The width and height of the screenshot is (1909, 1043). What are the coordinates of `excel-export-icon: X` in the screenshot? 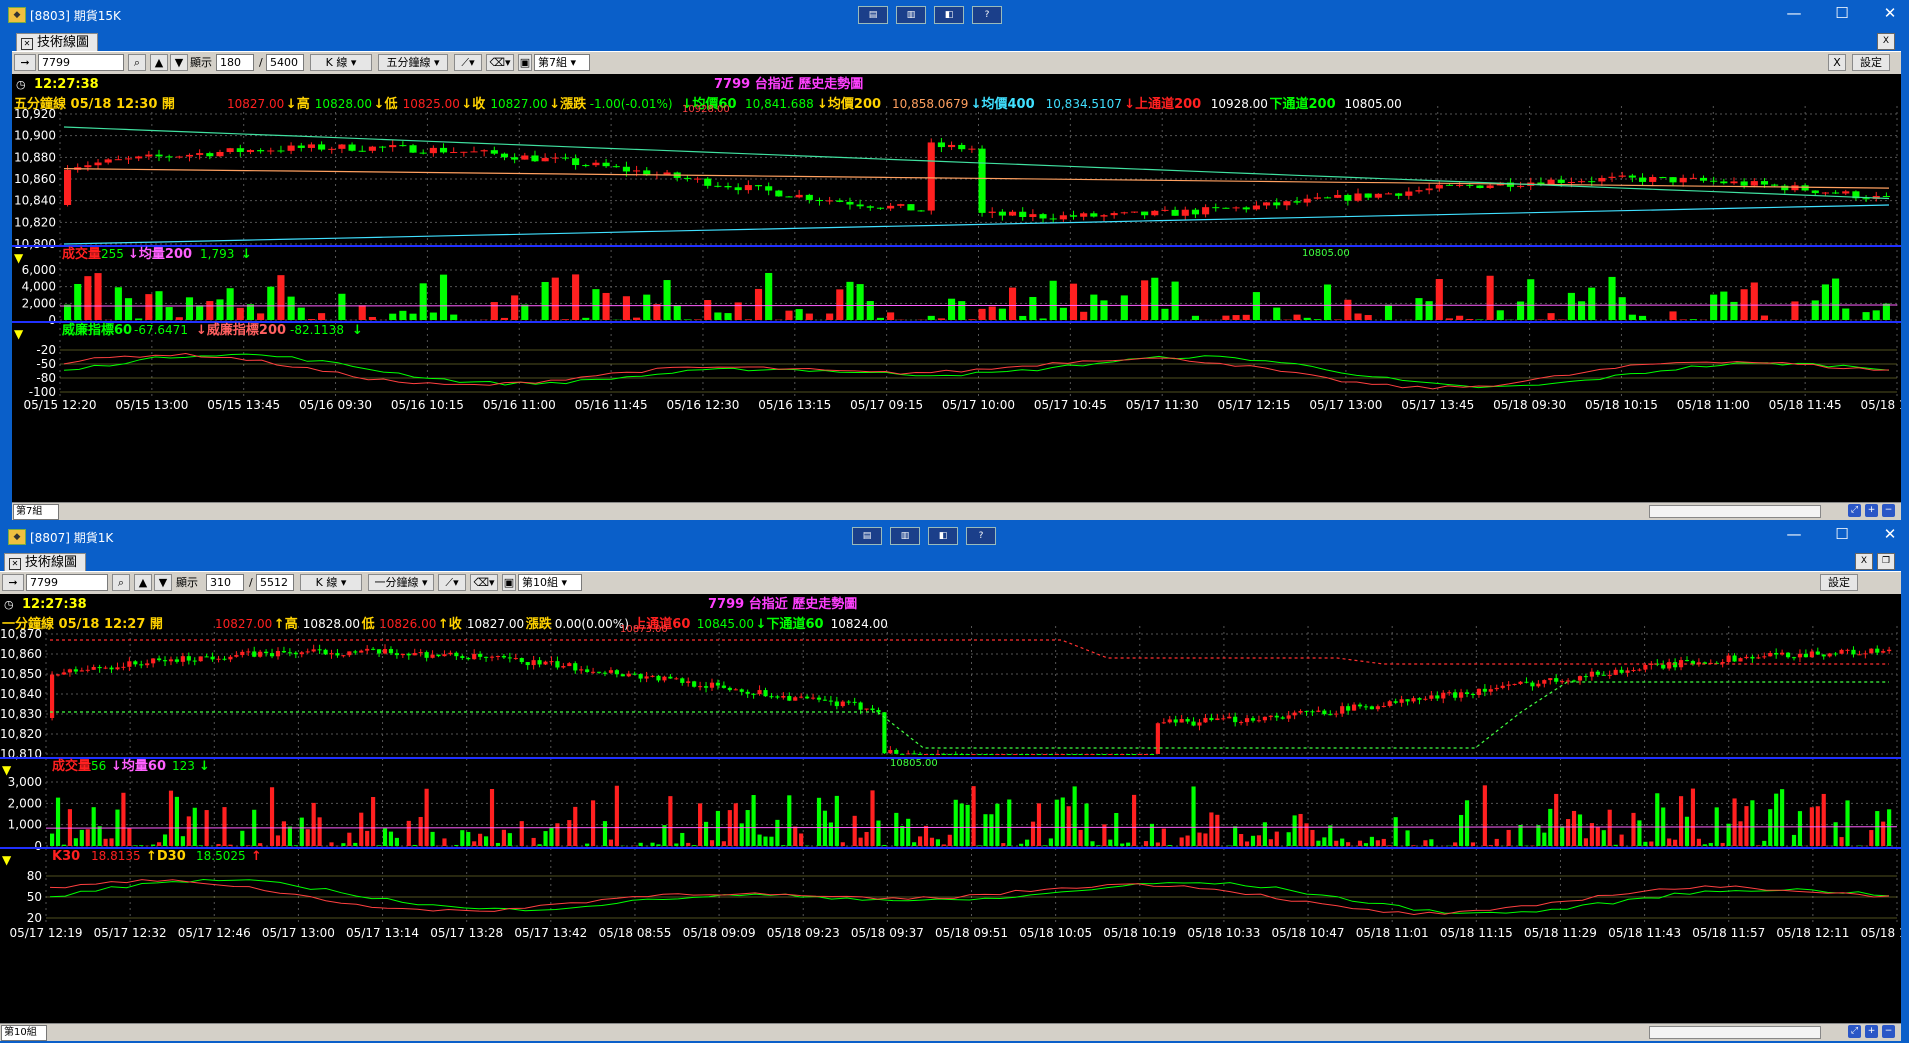 It's located at (1837, 62).